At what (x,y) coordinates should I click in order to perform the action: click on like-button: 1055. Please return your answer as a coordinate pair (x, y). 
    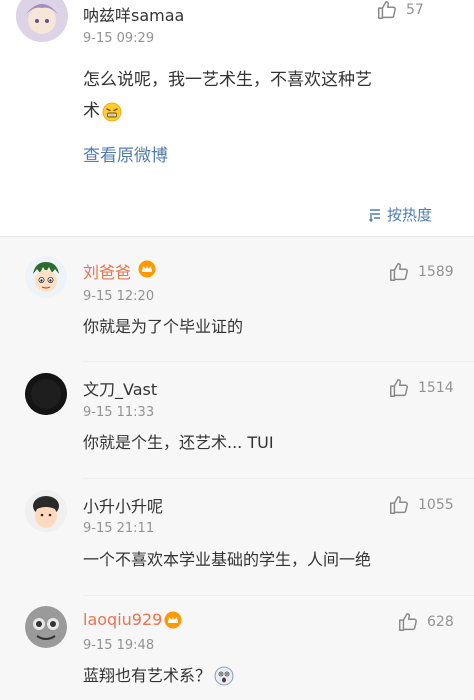
    Looking at the image, I should click on (421, 505).